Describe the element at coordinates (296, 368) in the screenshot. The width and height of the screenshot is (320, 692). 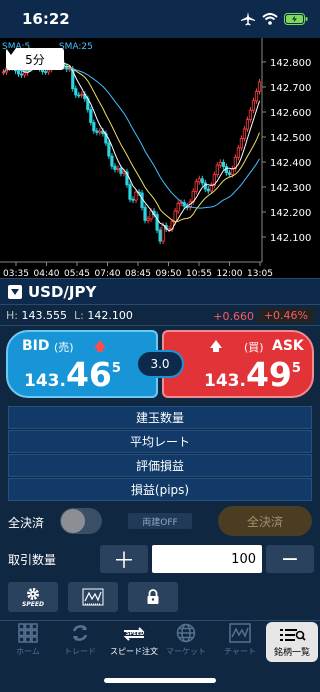
I see `ask-price-pip: 5` at that location.